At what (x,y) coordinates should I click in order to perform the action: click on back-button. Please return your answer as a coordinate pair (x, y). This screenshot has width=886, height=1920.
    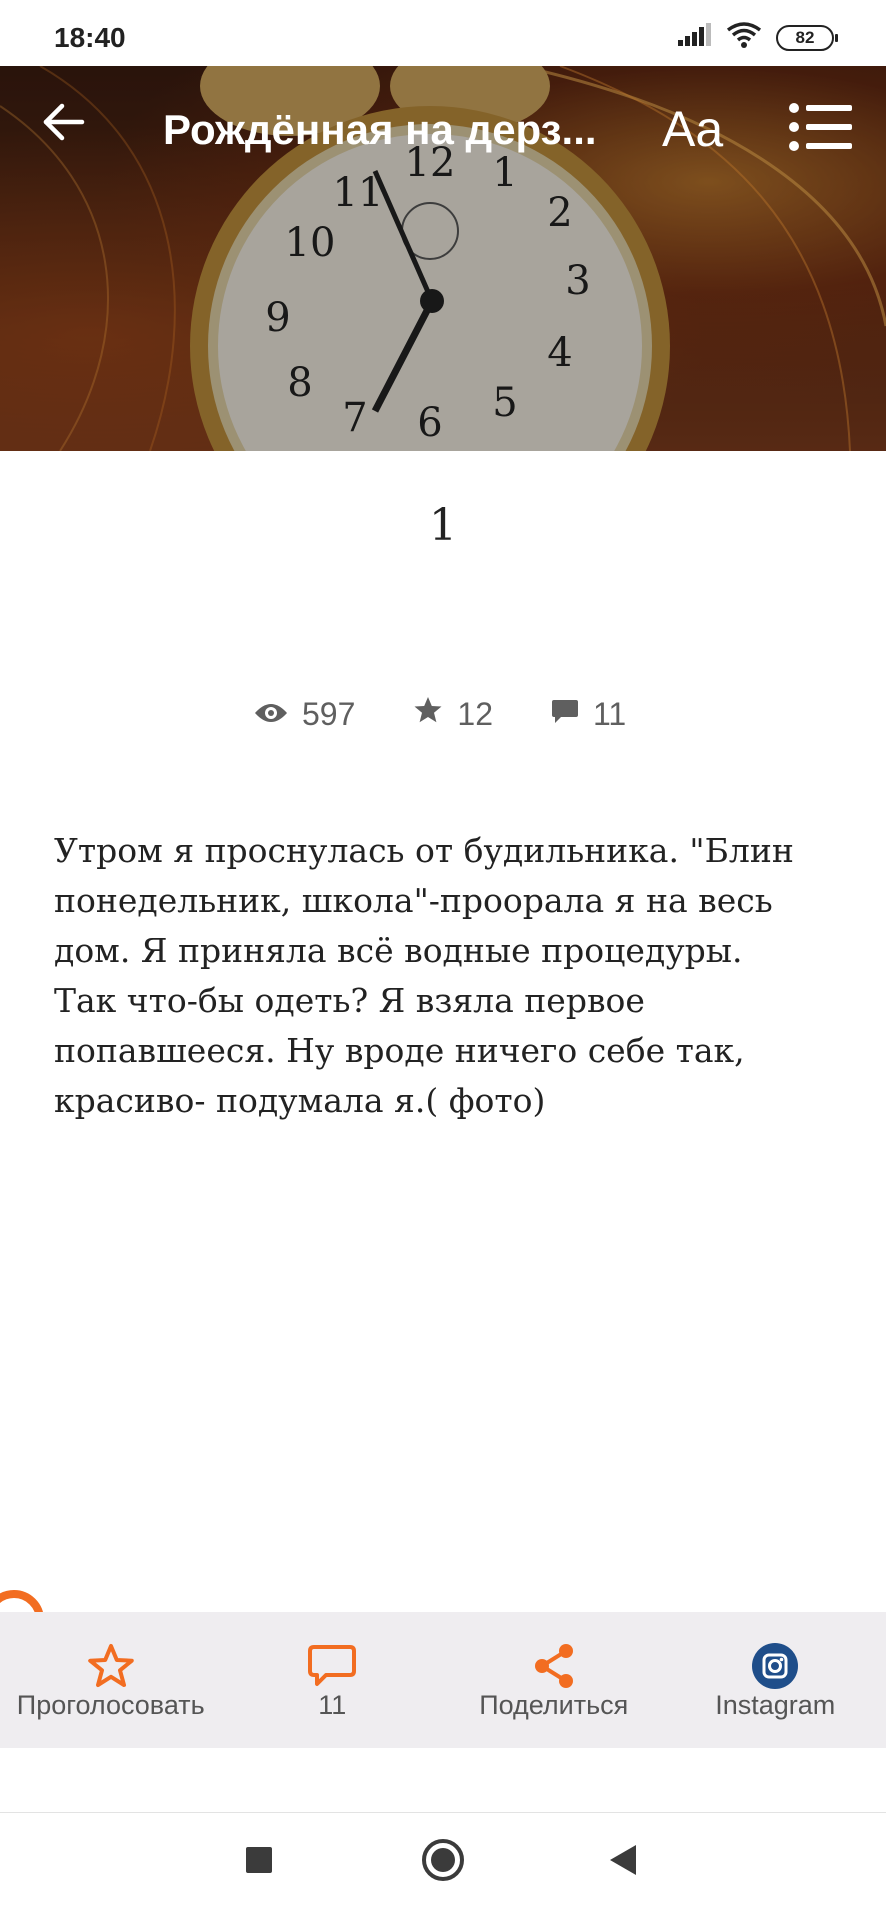
    Looking at the image, I should click on (64, 124).